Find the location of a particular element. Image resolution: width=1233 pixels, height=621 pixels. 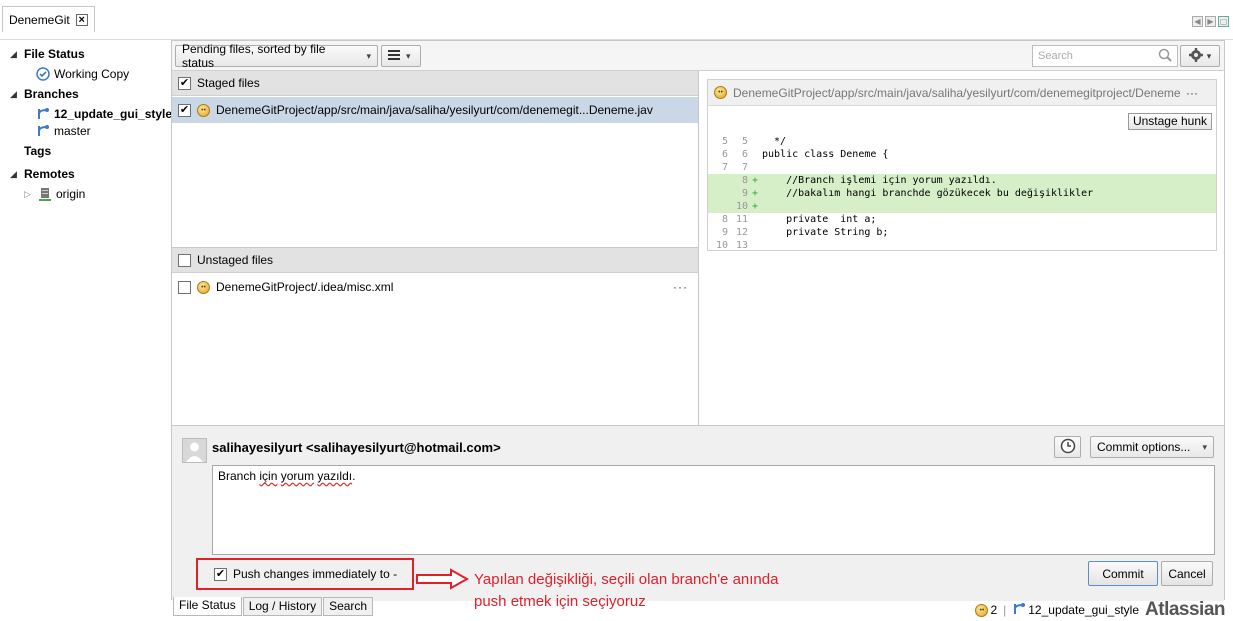

old-line-number: 10 is located at coordinates (721, 245).